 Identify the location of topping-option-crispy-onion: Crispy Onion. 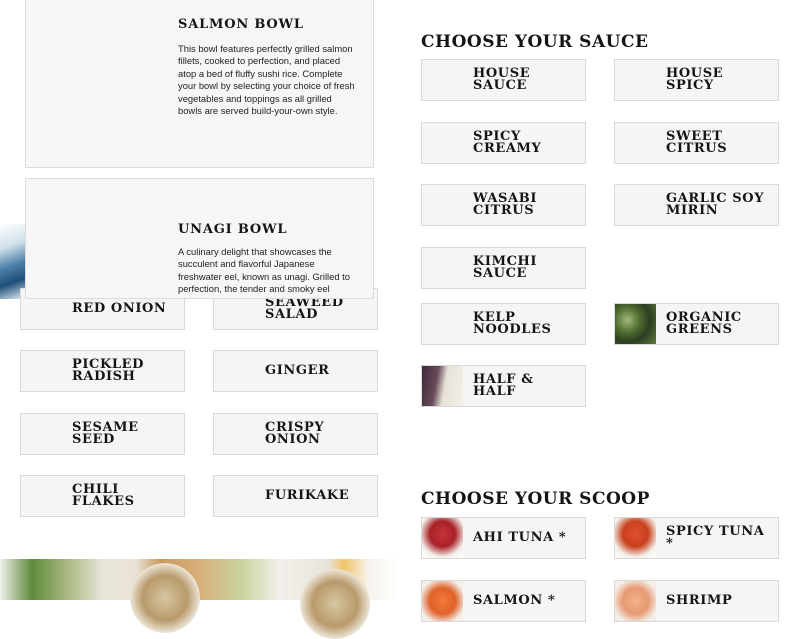
(295, 434).